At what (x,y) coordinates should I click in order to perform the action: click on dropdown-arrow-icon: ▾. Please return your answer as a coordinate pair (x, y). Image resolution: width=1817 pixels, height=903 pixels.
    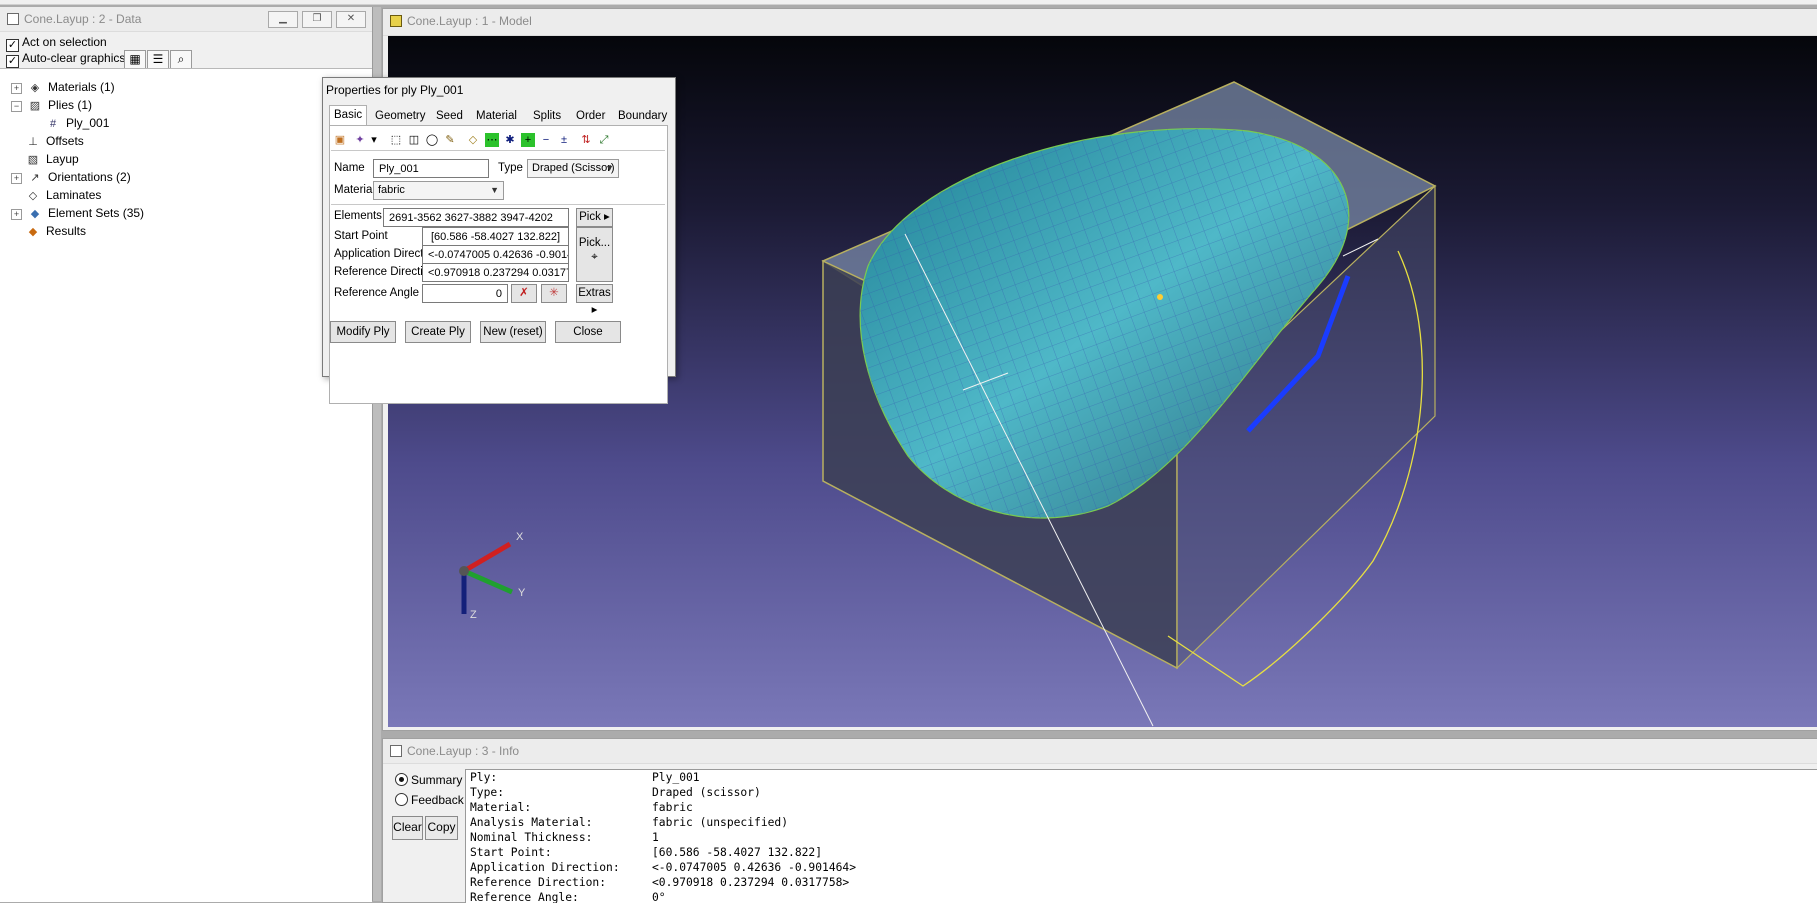
    Looking at the image, I should click on (374, 140).